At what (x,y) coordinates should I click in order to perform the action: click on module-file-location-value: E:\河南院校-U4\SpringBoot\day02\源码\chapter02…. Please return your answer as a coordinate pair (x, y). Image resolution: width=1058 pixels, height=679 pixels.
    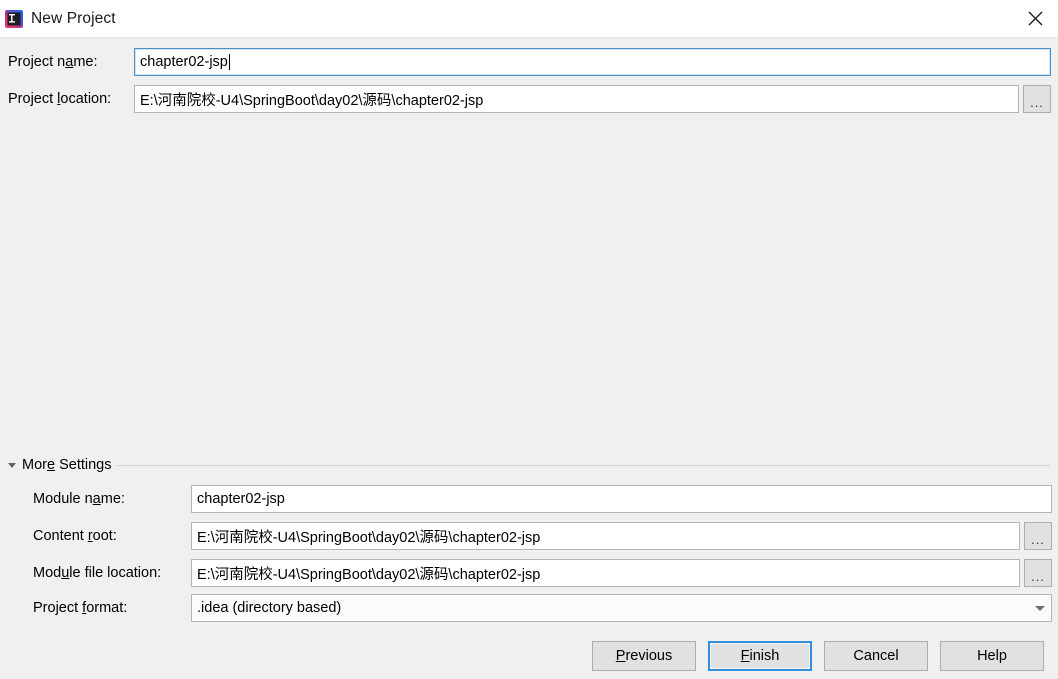
    Looking at the image, I should click on (369, 574).